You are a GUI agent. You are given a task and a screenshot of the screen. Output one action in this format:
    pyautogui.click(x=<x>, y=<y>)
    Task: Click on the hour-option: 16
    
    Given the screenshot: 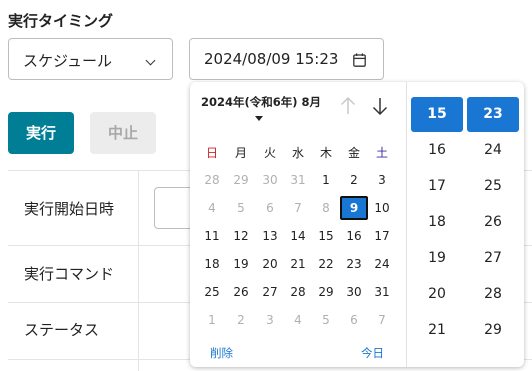 What is the action you would take?
    pyautogui.click(x=437, y=150)
    